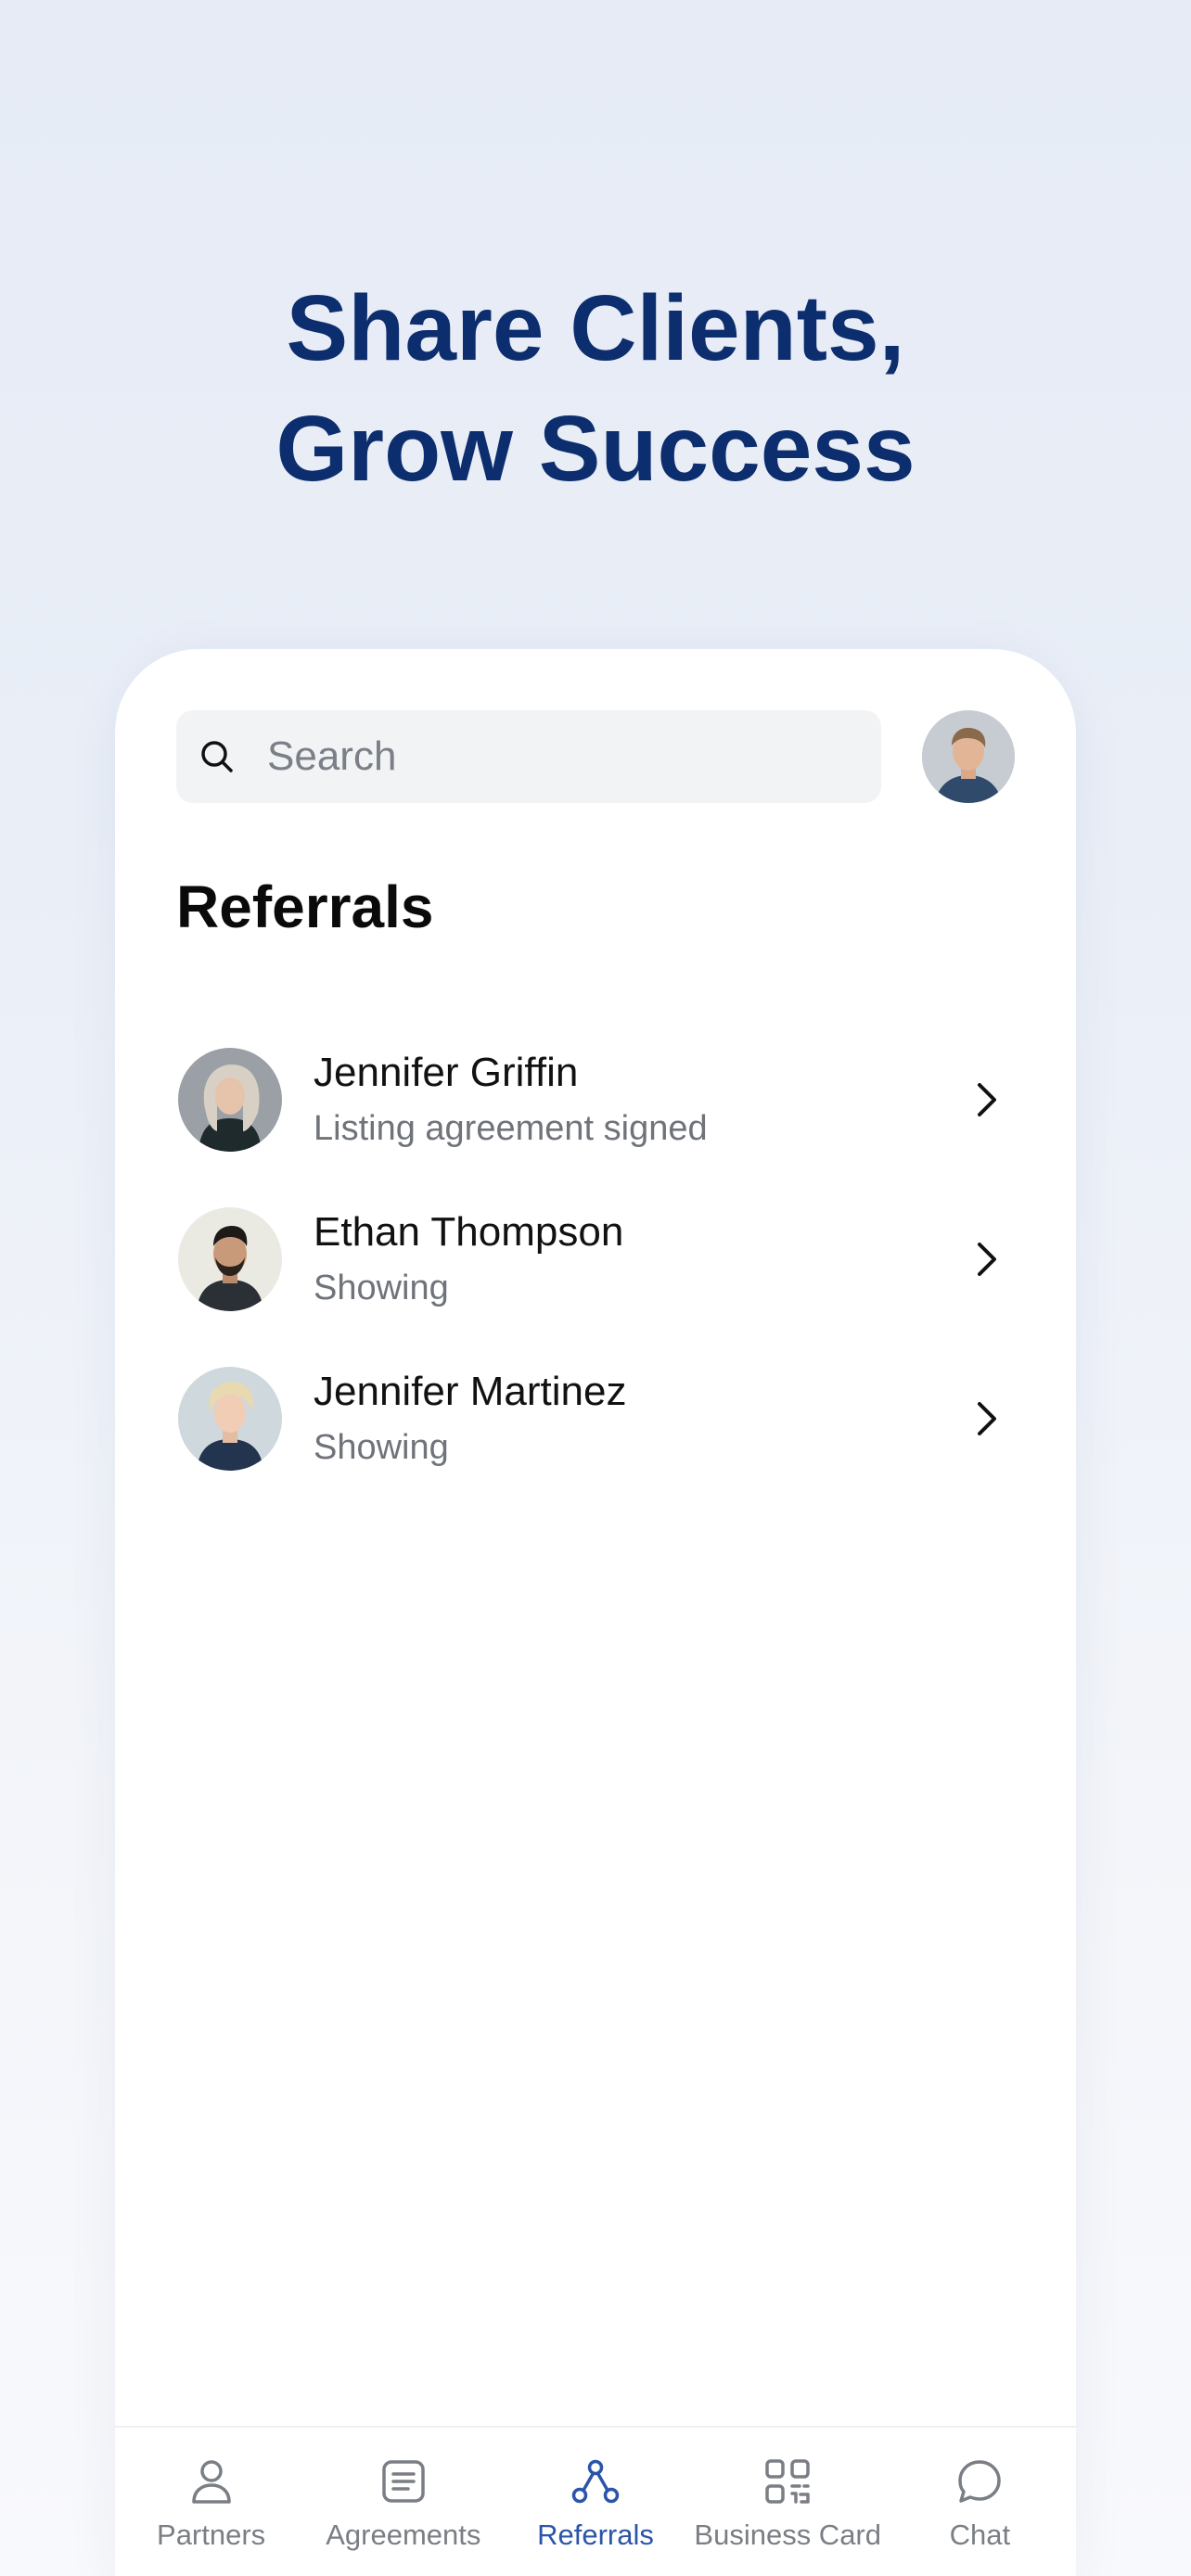 This screenshot has height=2576, width=1191. I want to click on tab-label: Agreements, so click(403, 2535).